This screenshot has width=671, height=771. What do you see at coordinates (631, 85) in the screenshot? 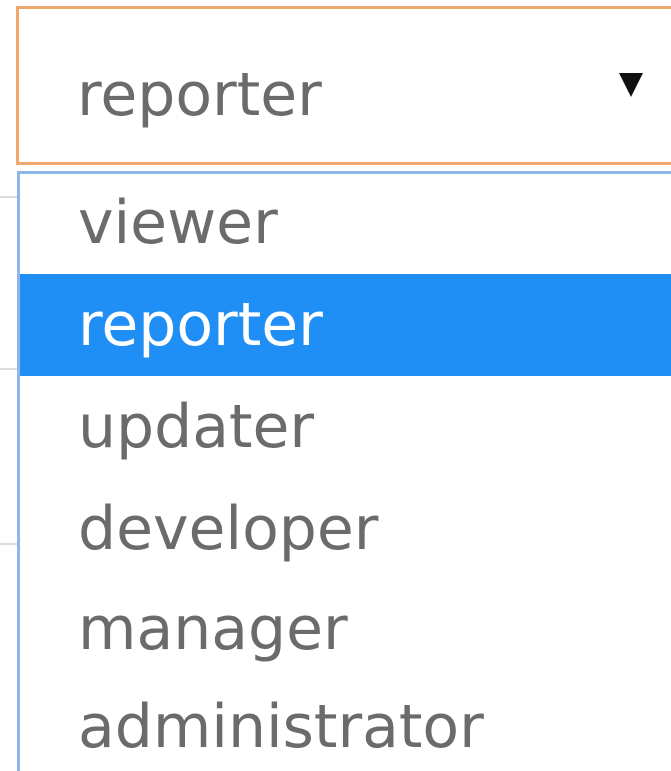
I see `triangle-down-icon` at bounding box center [631, 85].